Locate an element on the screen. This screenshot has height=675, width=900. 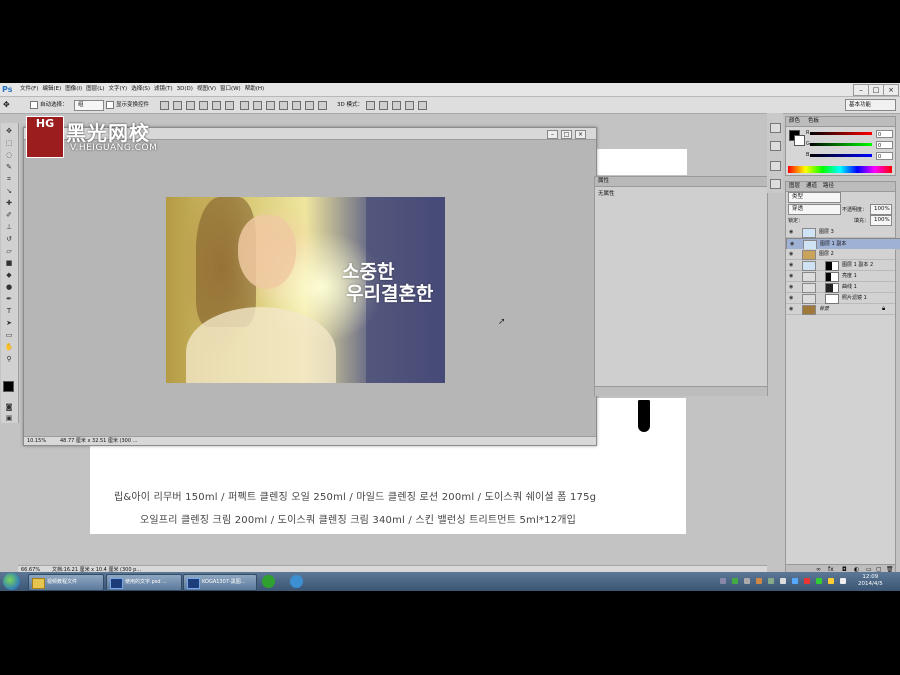
quick-select-tool: ✎ is located at coordinates (9, 167).